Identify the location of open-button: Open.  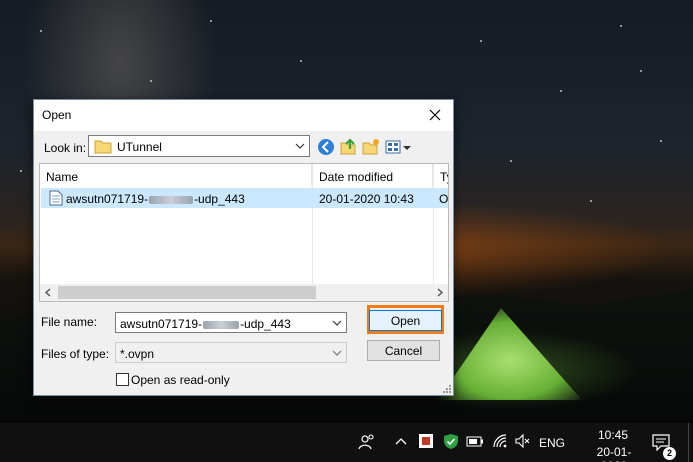
(405, 320).